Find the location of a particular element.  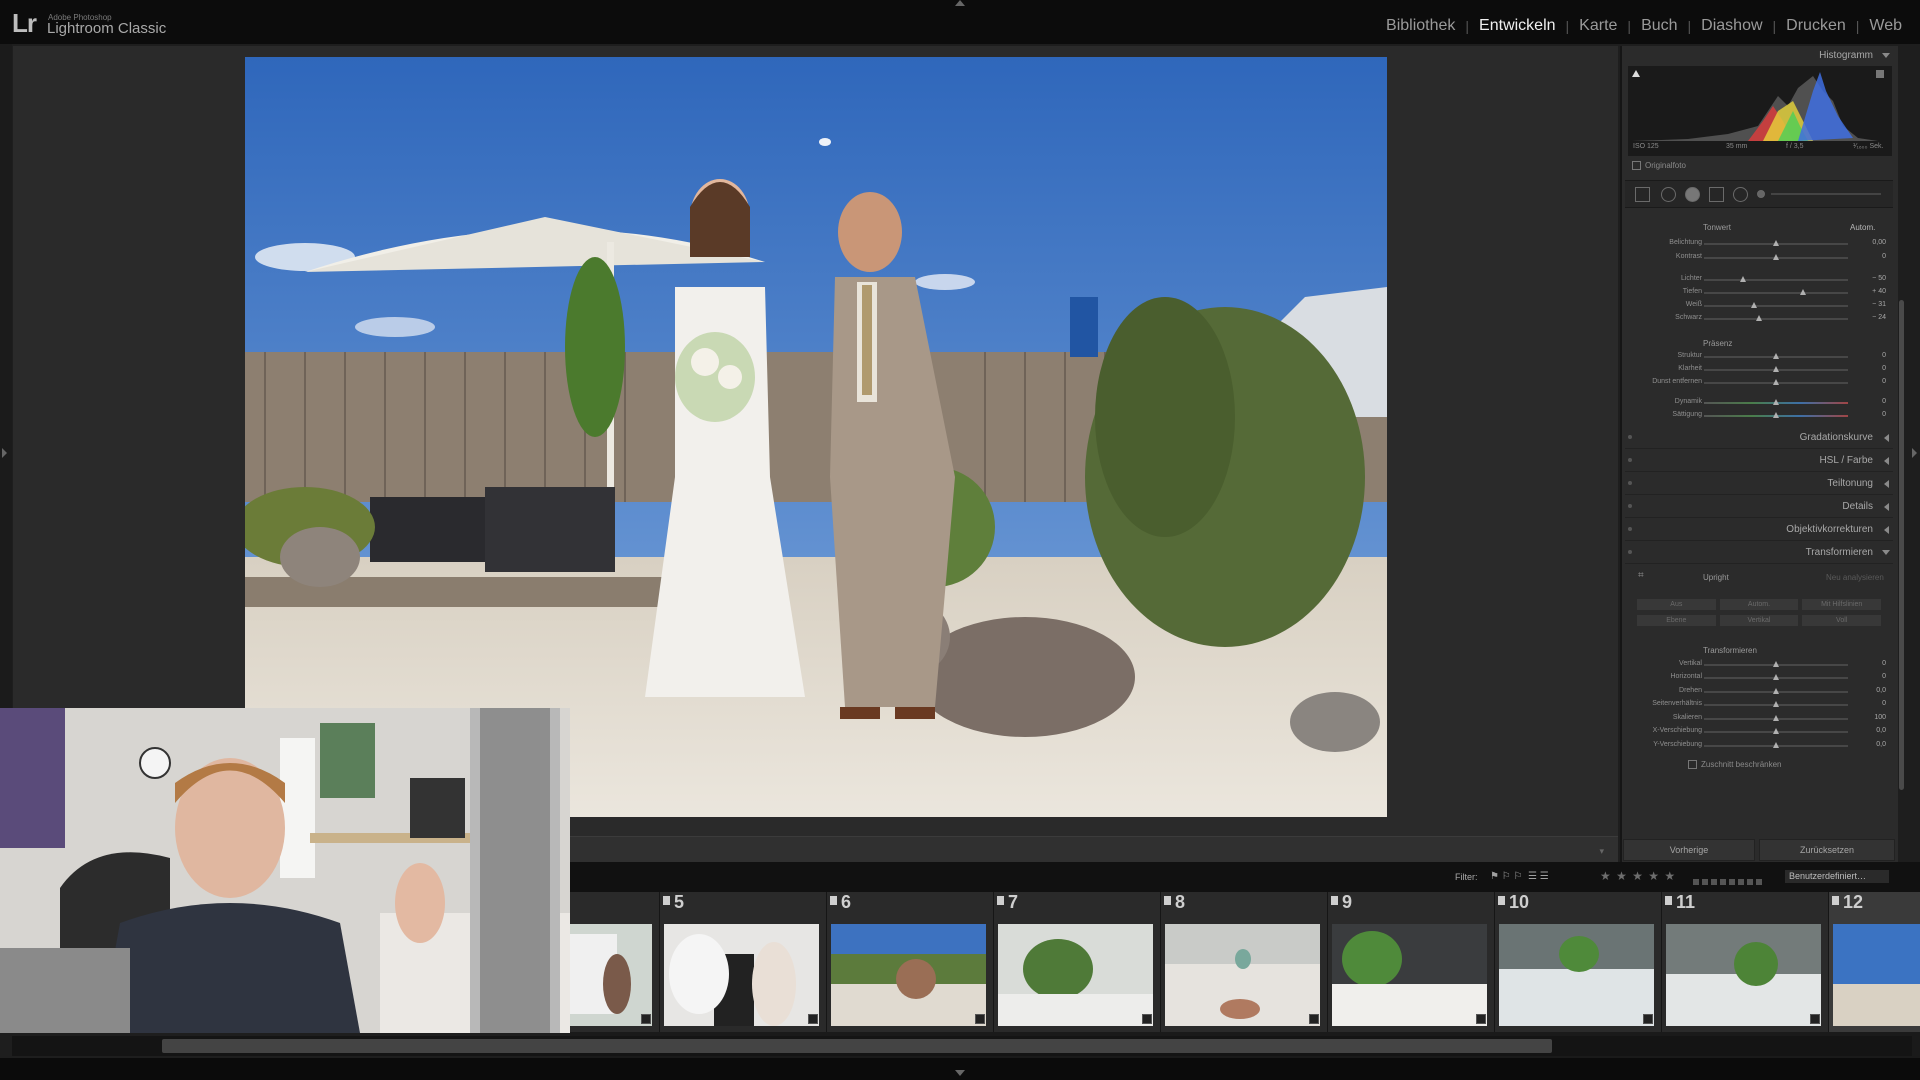

slider-seitenverhaeltnis: Seitenverhältnis 0 is located at coordinates (1759, 704).